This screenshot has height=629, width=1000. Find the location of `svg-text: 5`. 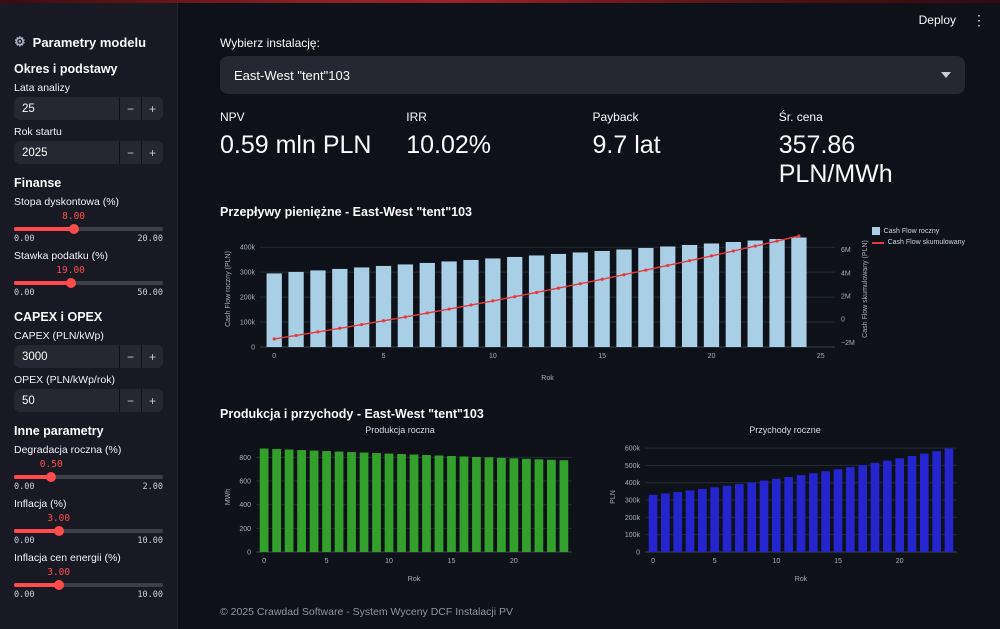

svg-text: 5 is located at coordinates (327, 561).